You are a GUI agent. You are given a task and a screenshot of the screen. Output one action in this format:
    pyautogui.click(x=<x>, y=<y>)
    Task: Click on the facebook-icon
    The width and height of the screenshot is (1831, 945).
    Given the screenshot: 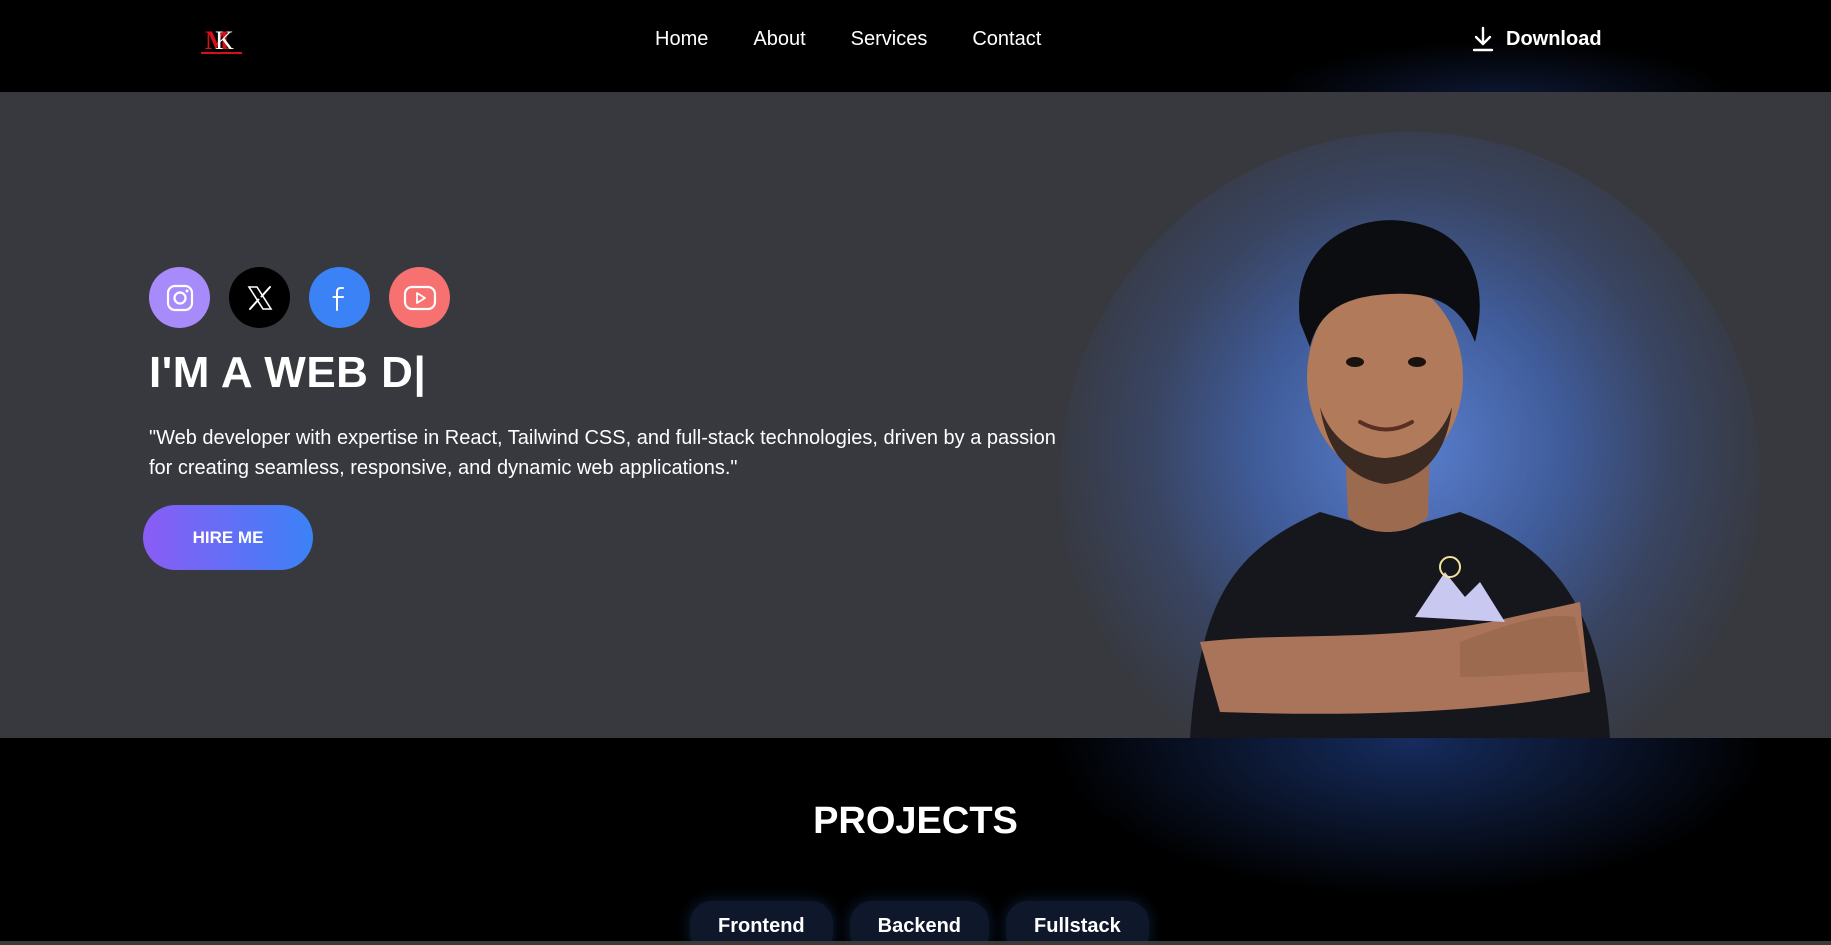 What is the action you would take?
    pyautogui.click(x=338, y=298)
    